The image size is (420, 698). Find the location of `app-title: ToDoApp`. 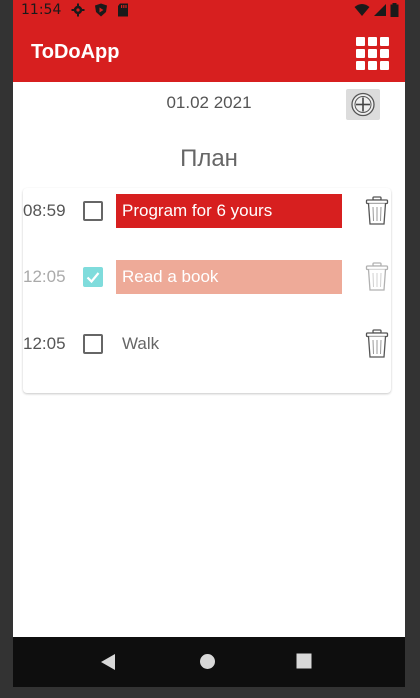

app-title: ToDoApp is located at coordinates (75, 52).